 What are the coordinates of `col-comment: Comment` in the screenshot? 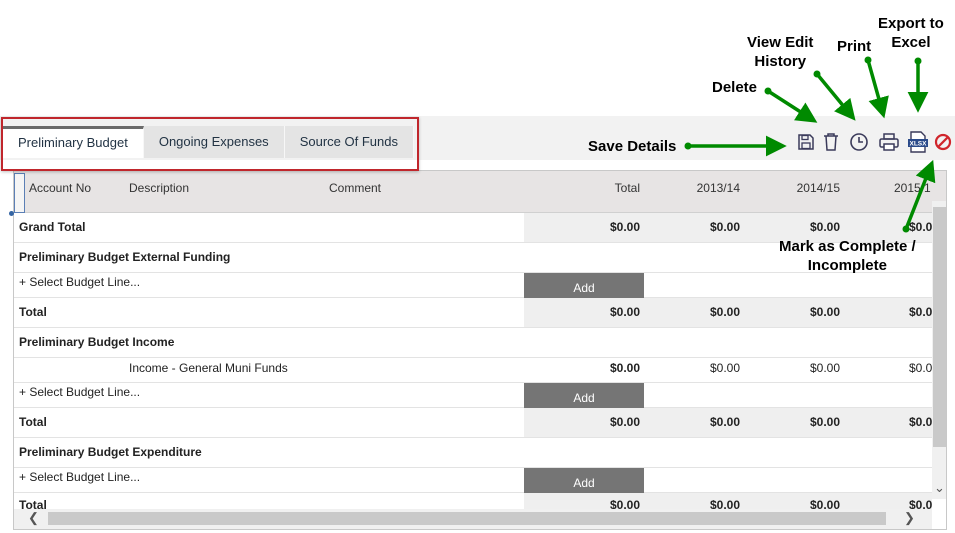 It's located at (355, 192).